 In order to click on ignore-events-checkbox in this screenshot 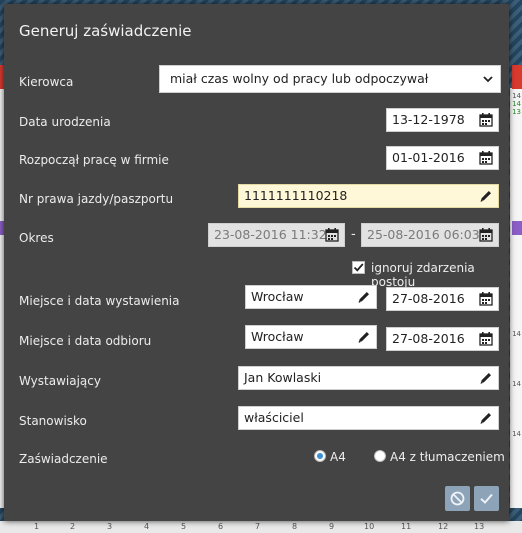, I will do `click(358, 267)`.